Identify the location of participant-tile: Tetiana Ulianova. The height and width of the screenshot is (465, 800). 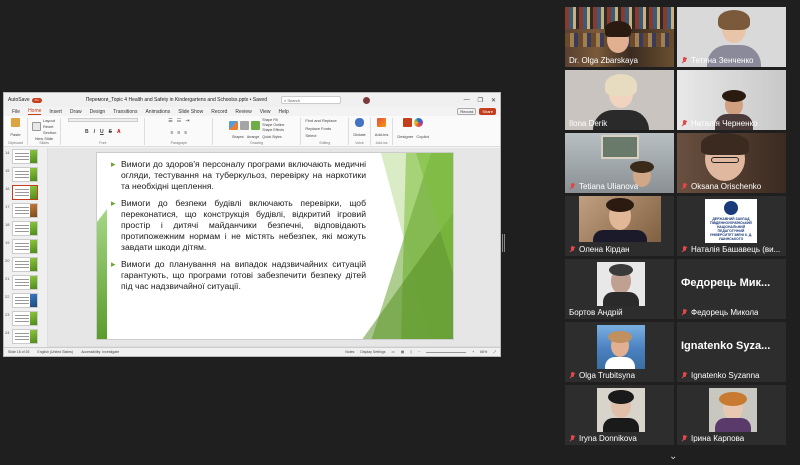
(619, 163).